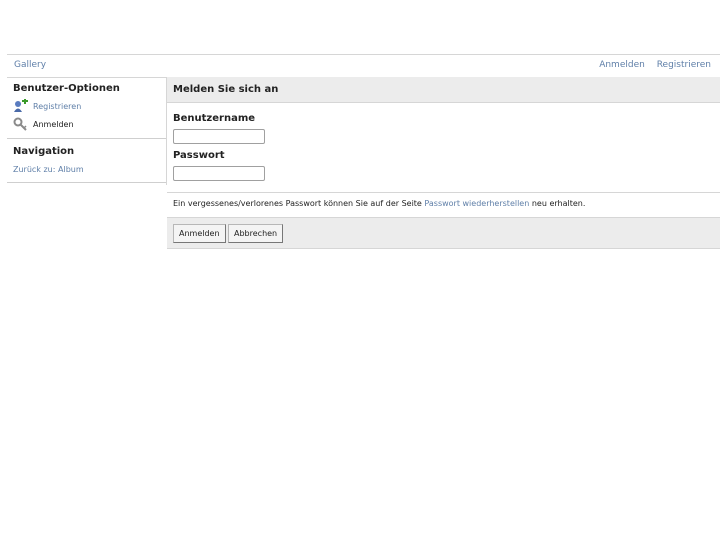  Describe the element at coordinates (57, 106) in the screenshot. I see `sidebar-register-link: Registrieren` at that location.